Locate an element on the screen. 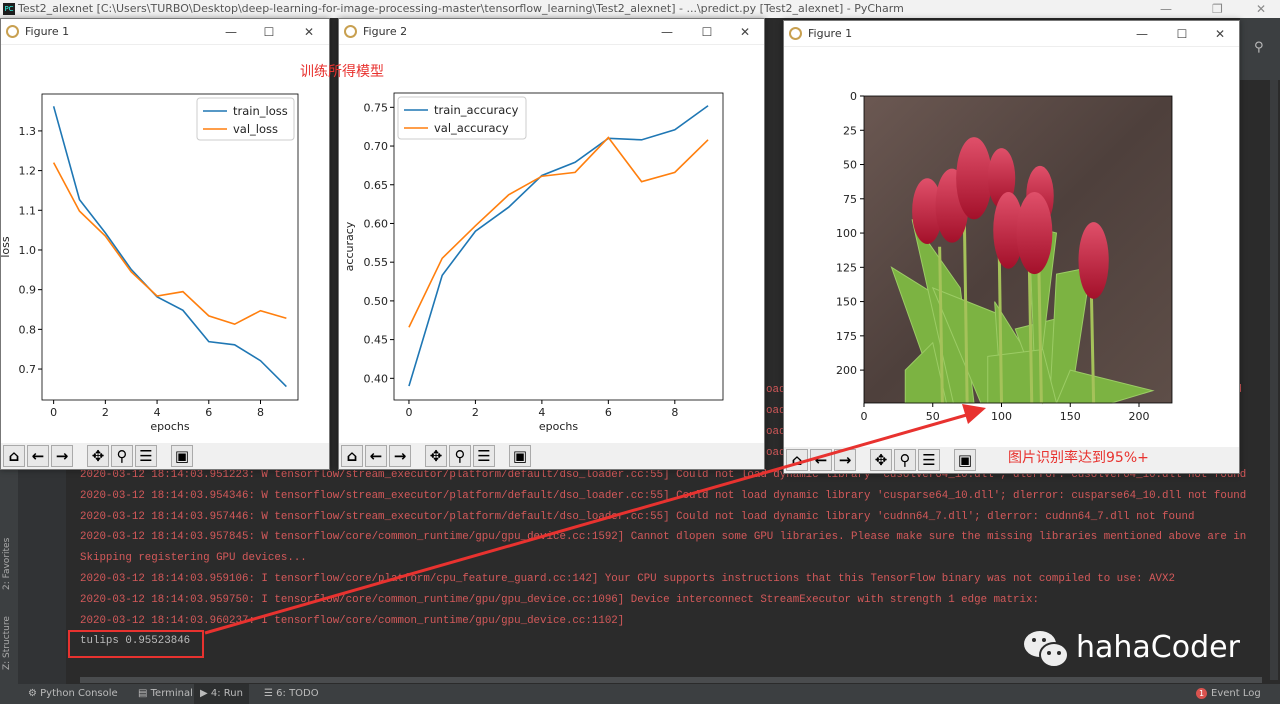  y-tick-label: 25 is located at coordinates (850, 130).